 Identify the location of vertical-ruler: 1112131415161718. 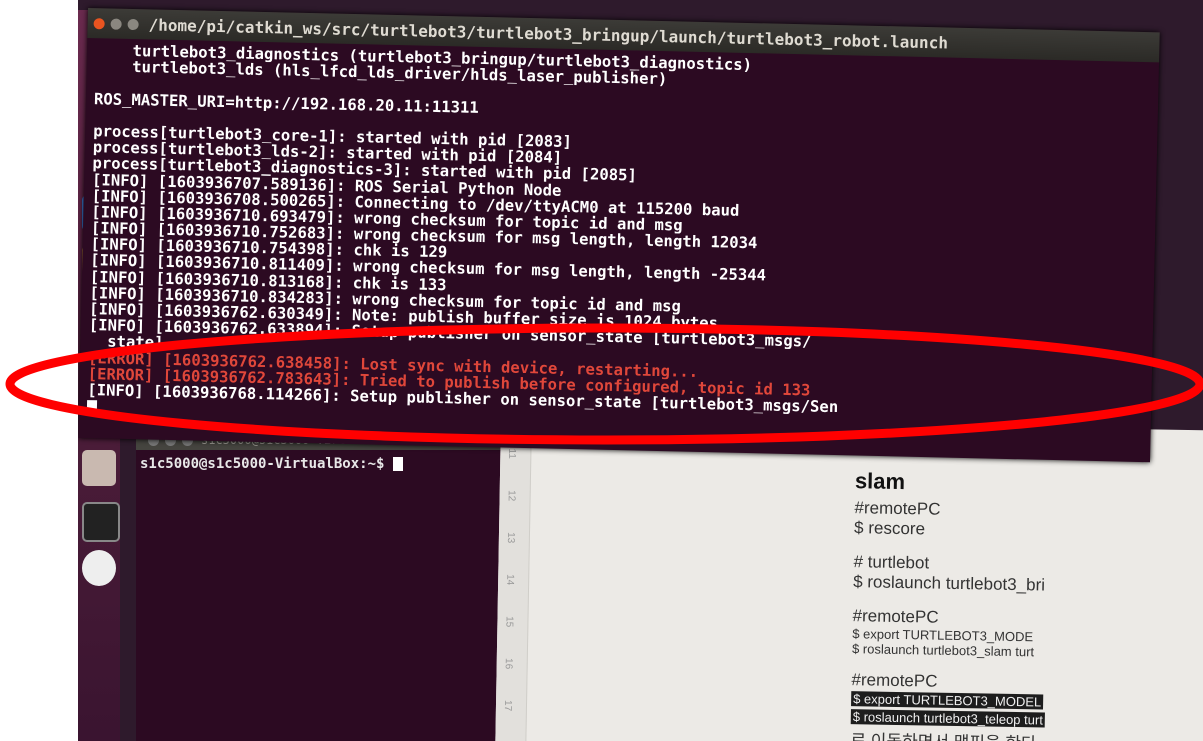
(513, 579).